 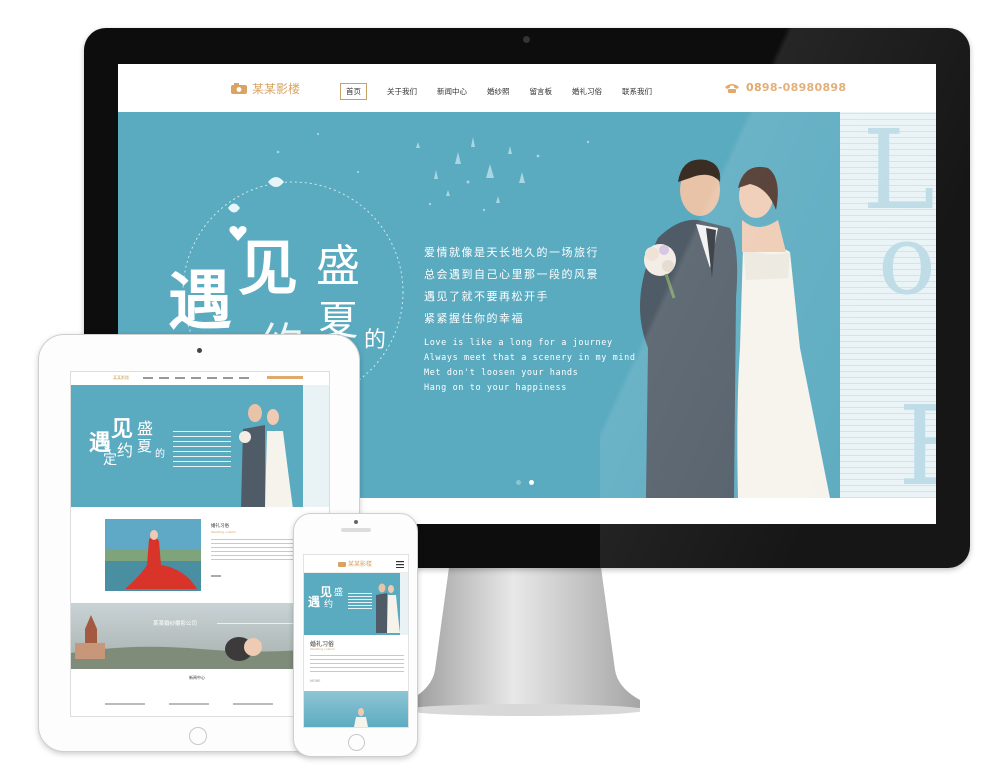 I want to click on tablet-nav: 某某影楼, so click(x=200, y=378).